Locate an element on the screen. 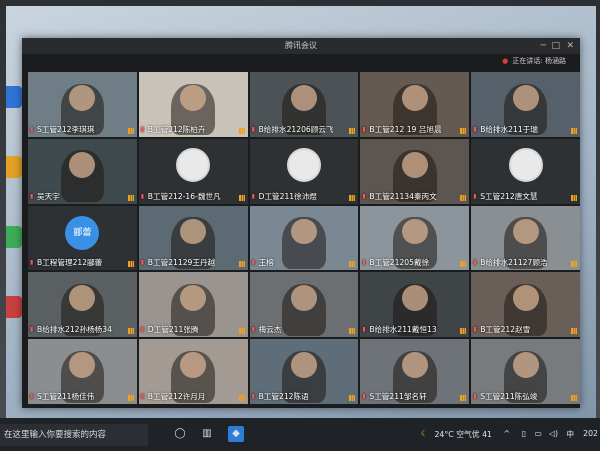 The height and width of the screenshot is (451, 600). meeting-app-icon: ◆ is located at coordinates (236, 434).